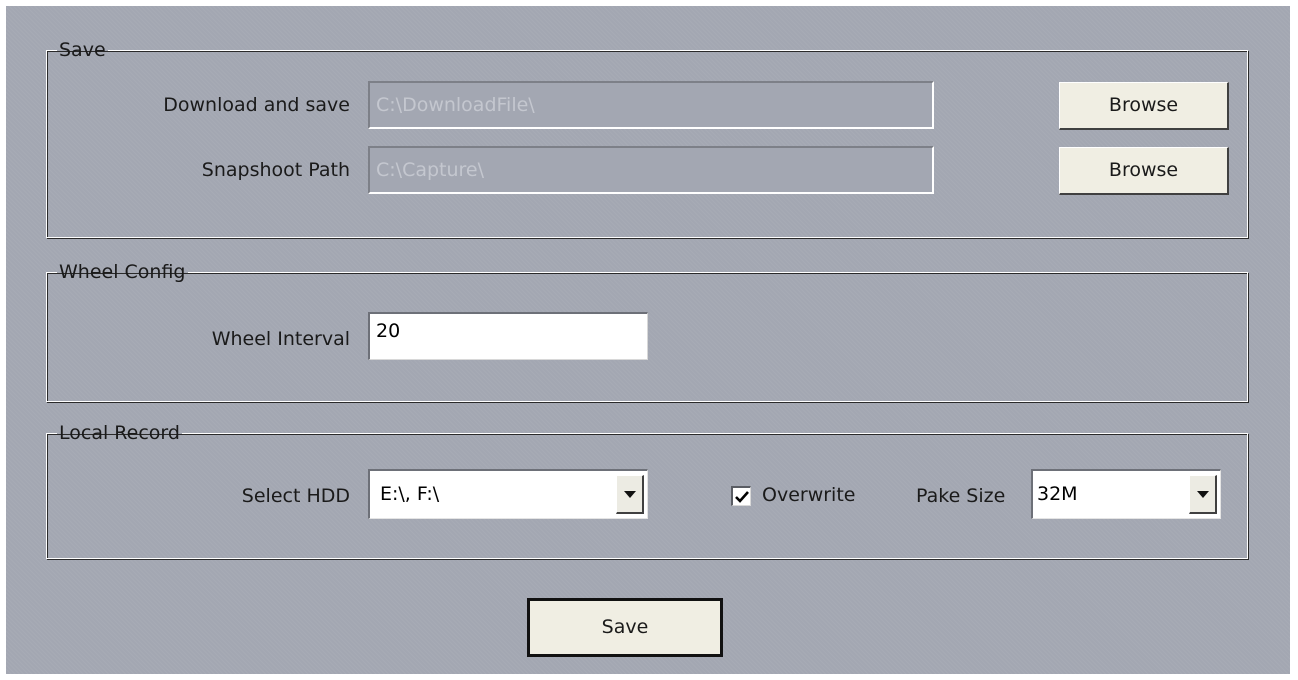  I want to click on select-hdd-chevron-down-icon, so click(630, 494).